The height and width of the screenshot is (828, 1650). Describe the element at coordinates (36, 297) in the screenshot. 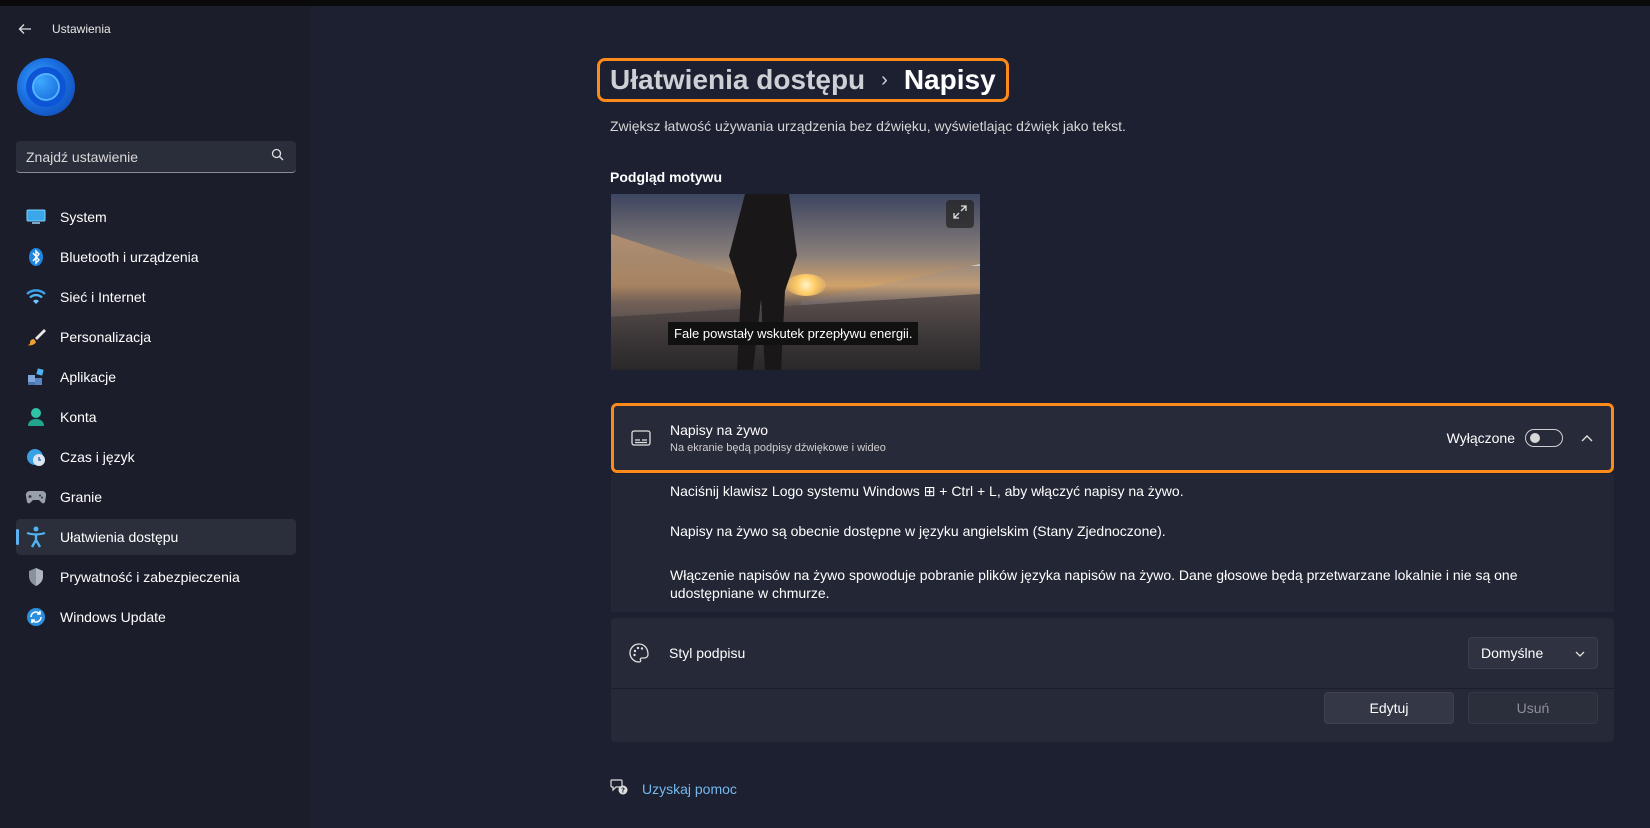

I see `wifi-icon` at that location.